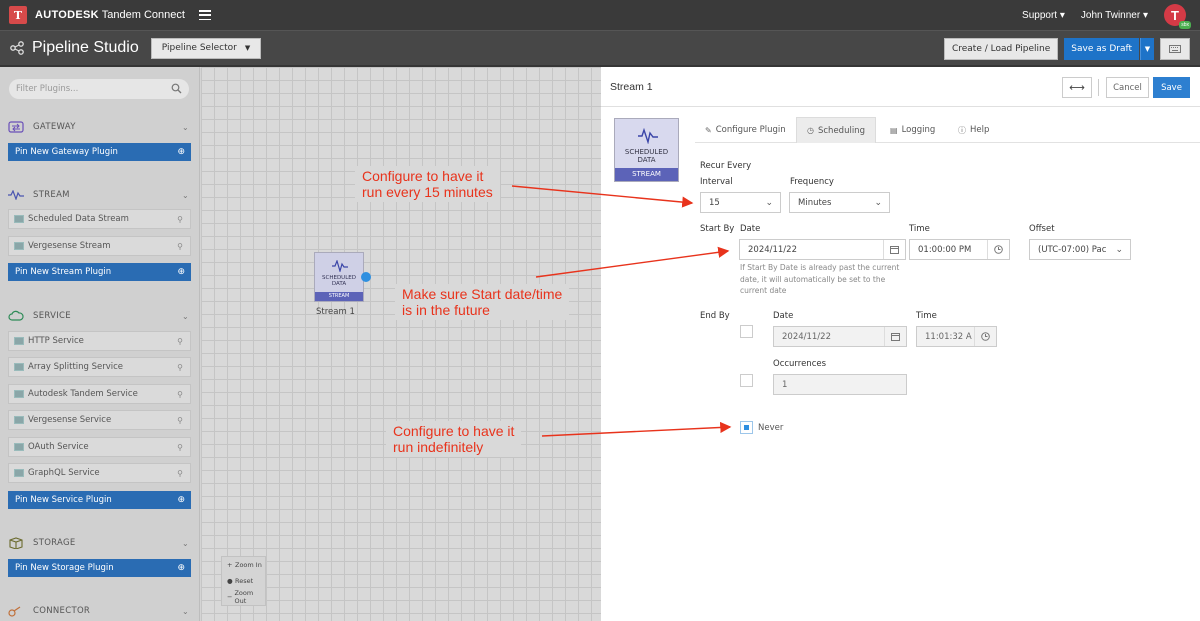 Image resolution: width=1200 pixels, height=621 pixels. I want to click on plugin-label: Vergesense Service, so click(70, 420).